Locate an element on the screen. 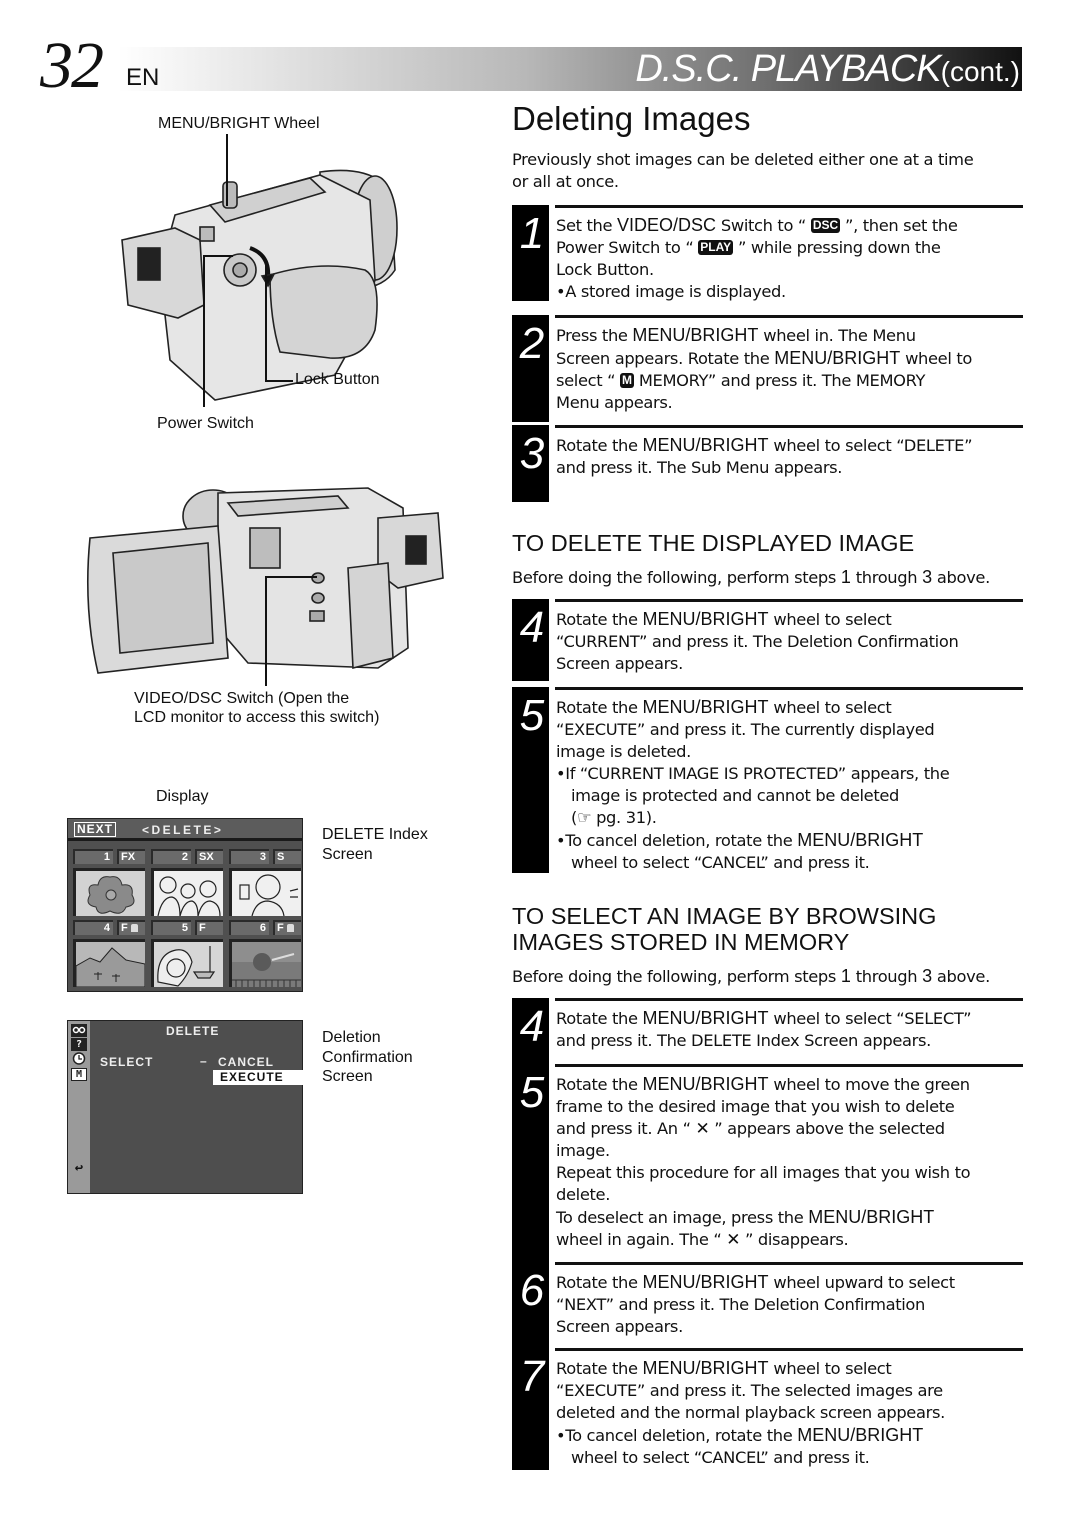 The image size is (1080, 1533). step-number: 5 is located at coordinates (532, 715).